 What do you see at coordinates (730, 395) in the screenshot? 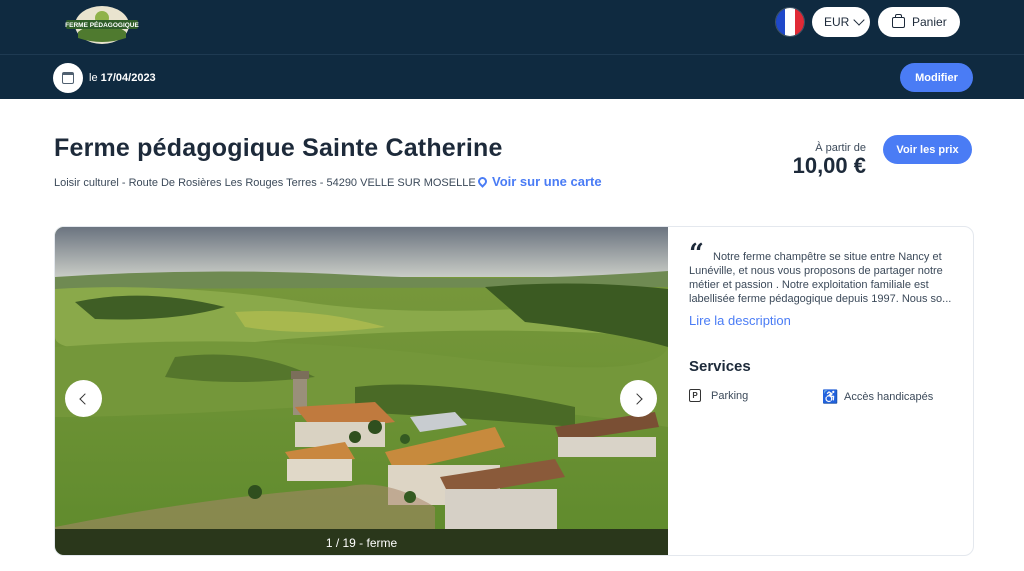
I see `service-label: Parking` at bounding box center [730, 395].